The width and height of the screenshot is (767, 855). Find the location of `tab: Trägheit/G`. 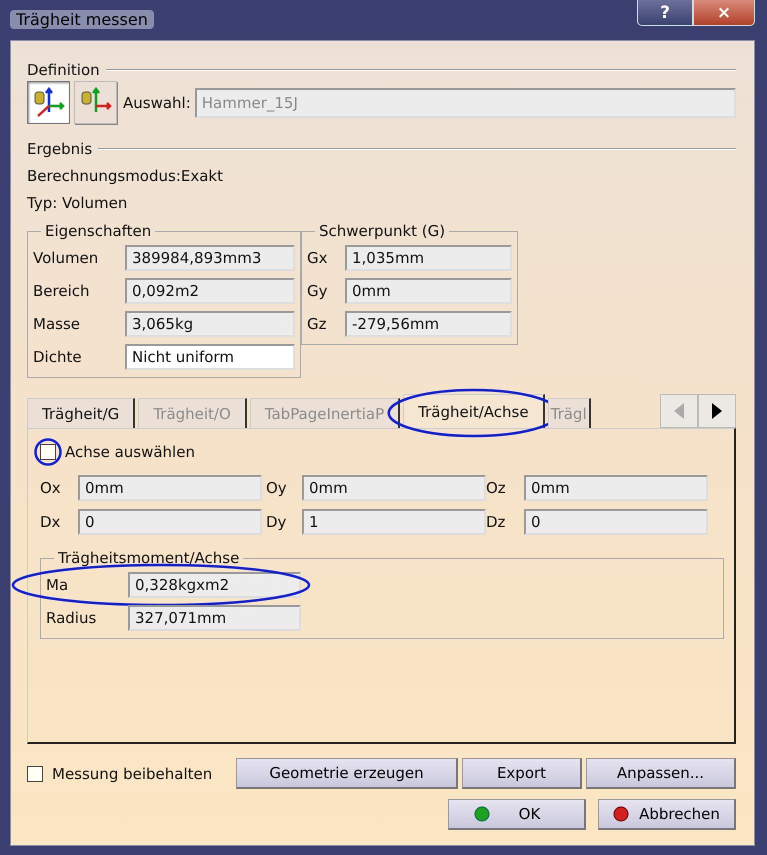

tab: Trägheit/G is located at coordinates (81, 413).